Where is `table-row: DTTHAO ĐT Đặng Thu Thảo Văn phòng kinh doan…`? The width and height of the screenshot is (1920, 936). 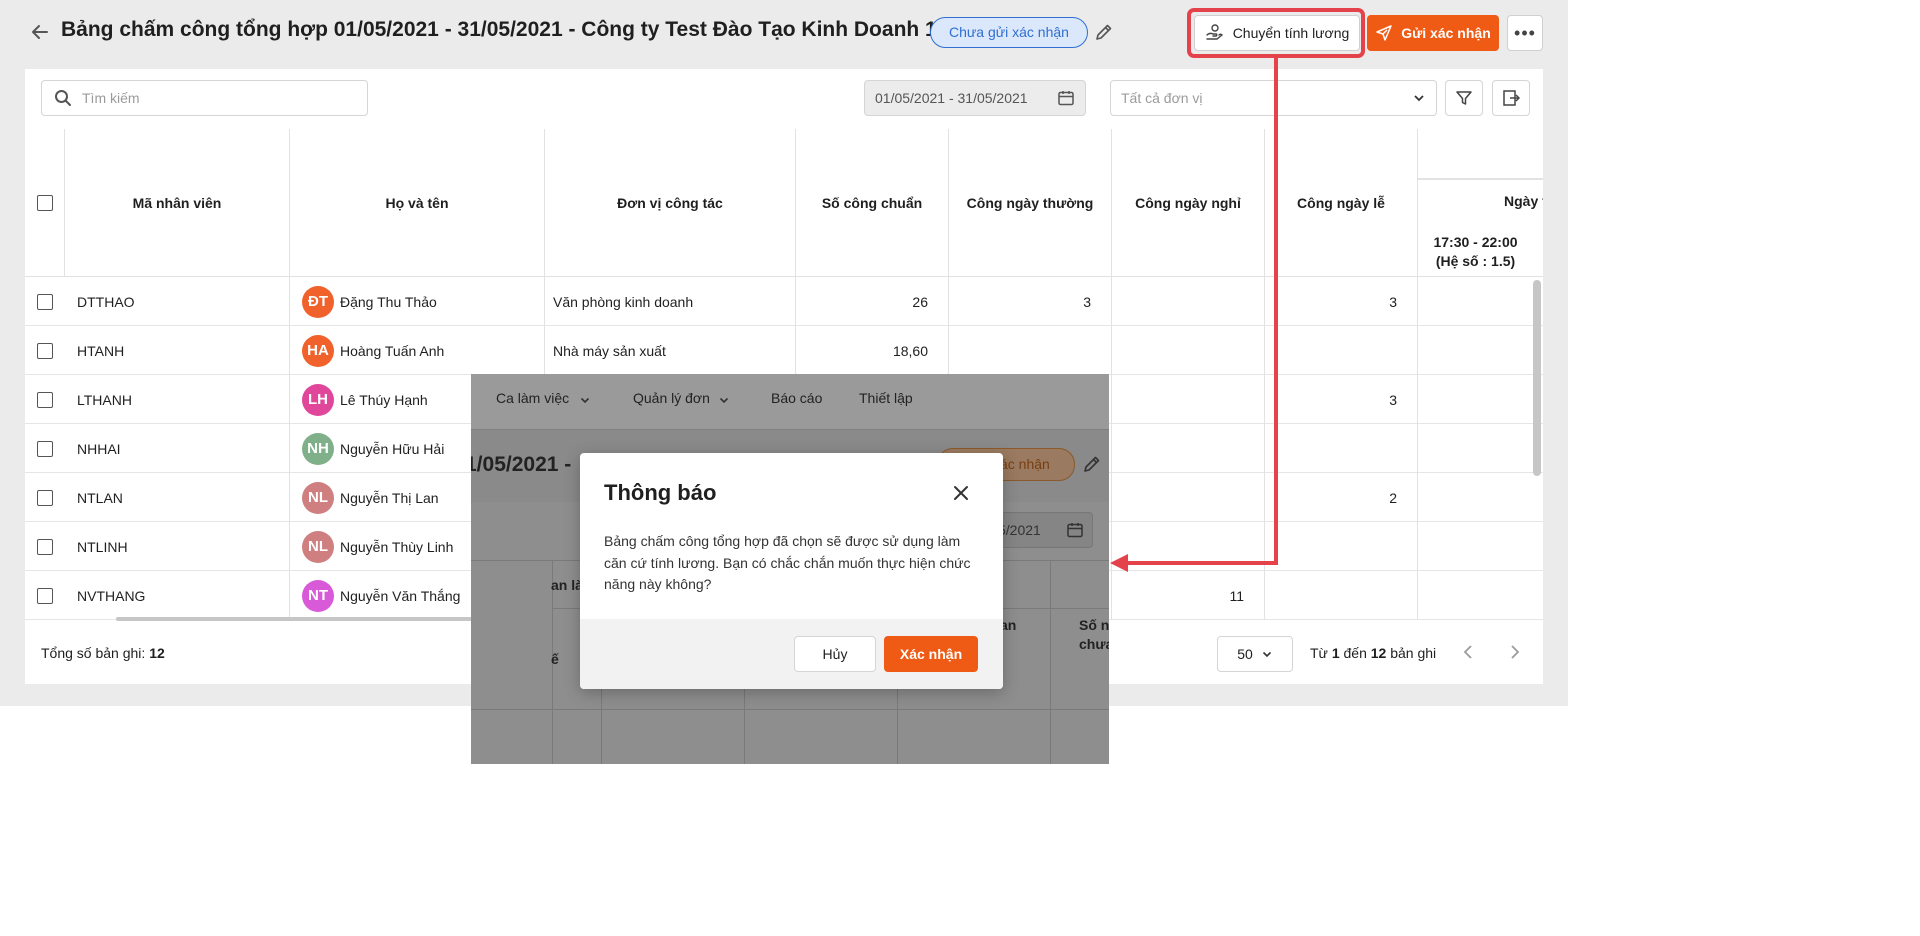
table-row: DTTHAO ĐT Đặng Thu Thảo Văn phòng kinh doan… is located at coordinates (784, 301).